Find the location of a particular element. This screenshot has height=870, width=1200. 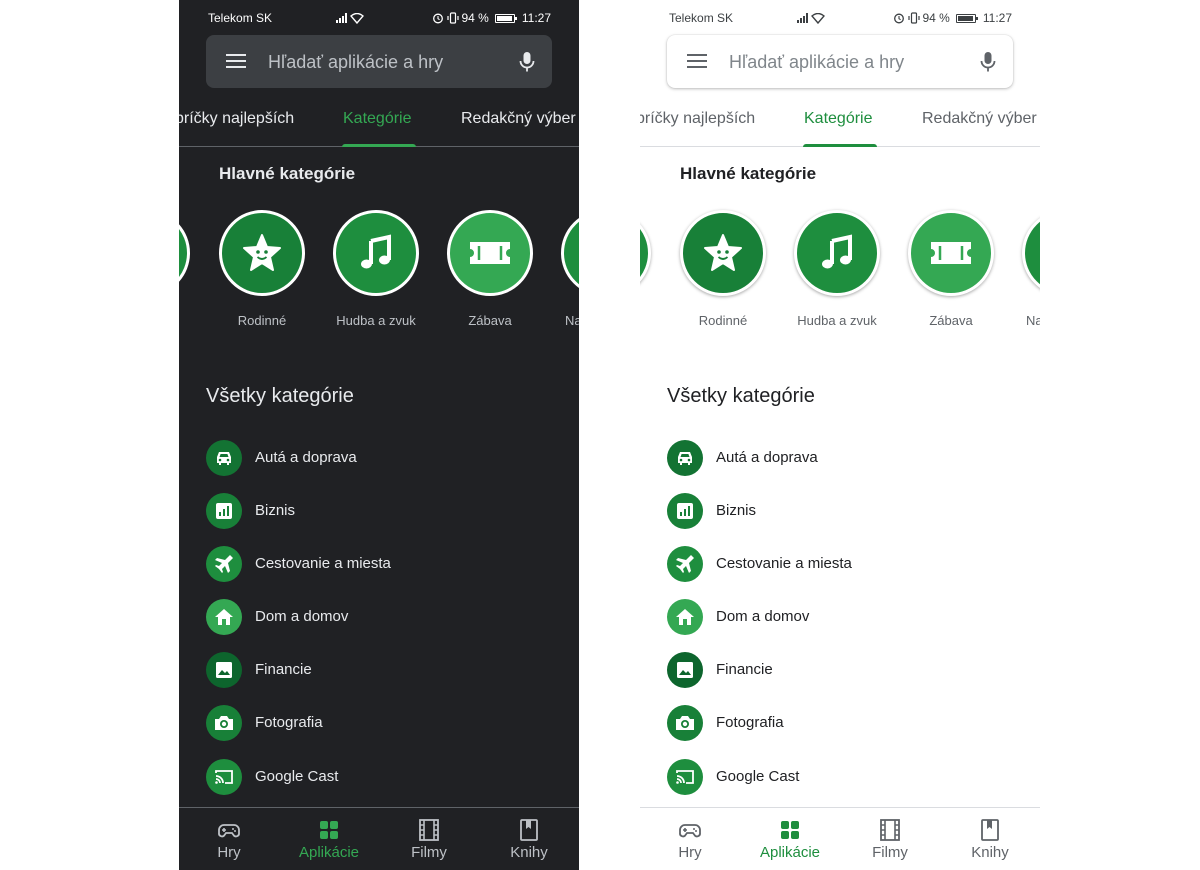

bar-chart-icon is located at coordinates (224, 511).